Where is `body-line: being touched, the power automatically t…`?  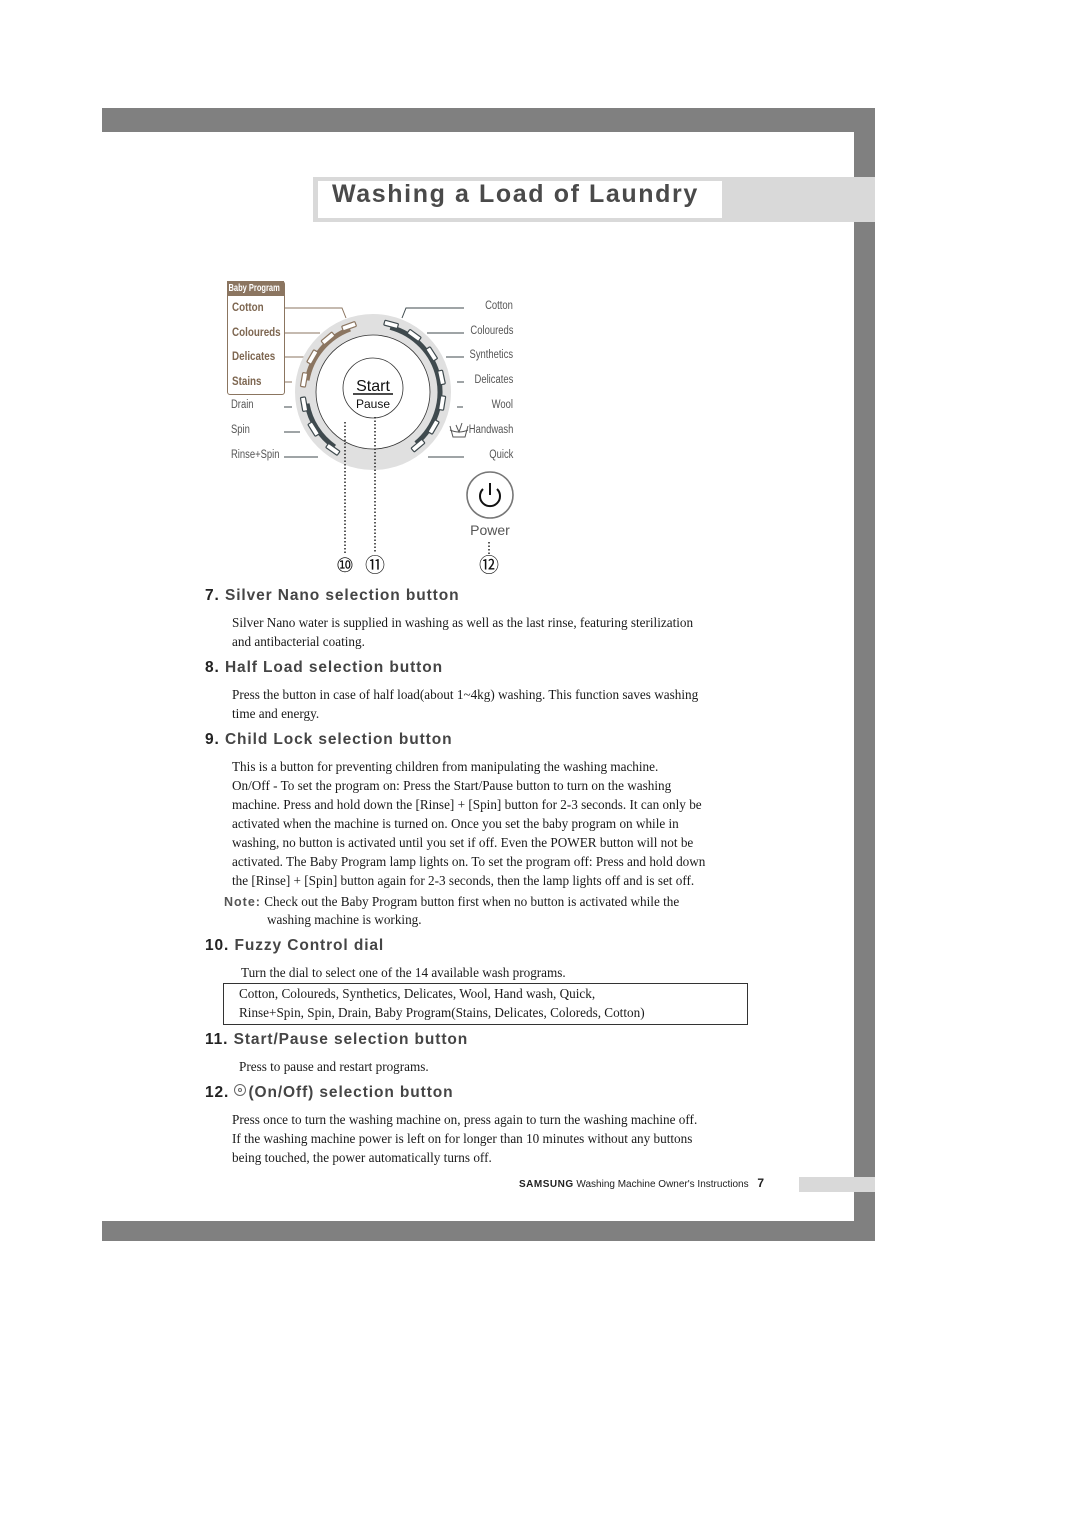
body-line: being touched, the power automatically t… is located at coordinates (362, 1157).